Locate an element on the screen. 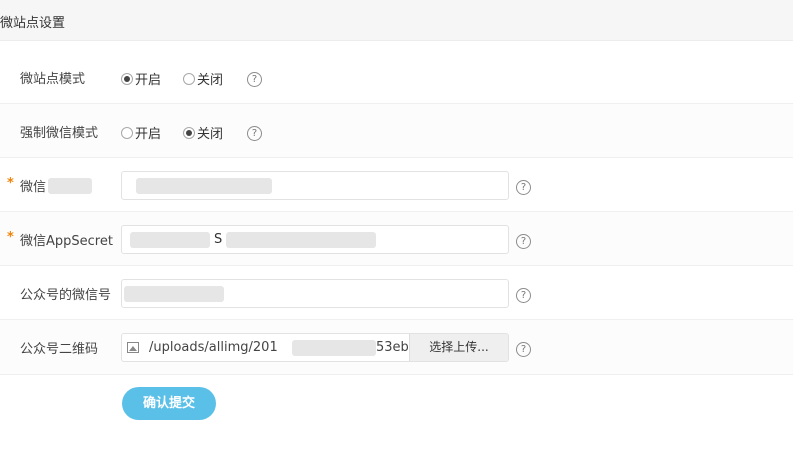  force-wechat-off-radio: 关闭 is located at coordinates (203, 132).